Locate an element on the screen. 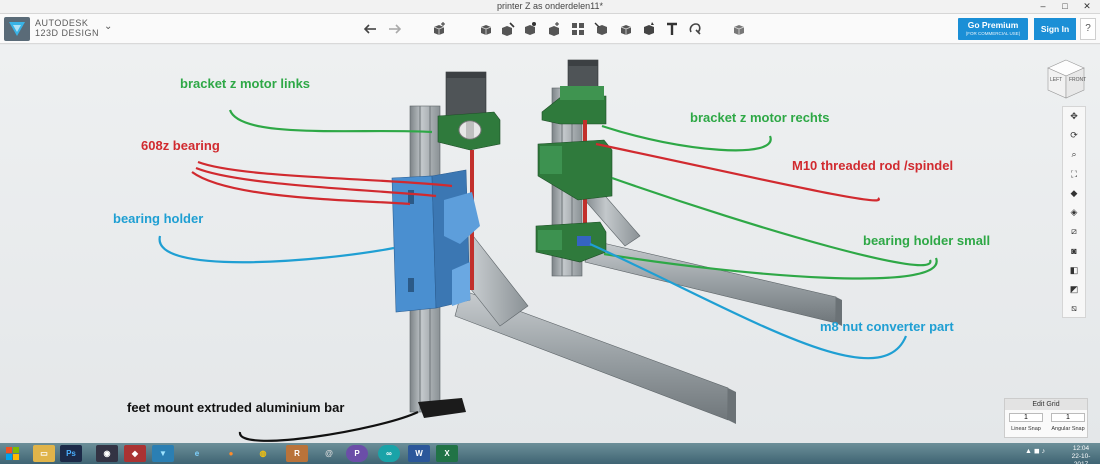  orbit-icon: ⟳ is located at coordinates (1074, 135).